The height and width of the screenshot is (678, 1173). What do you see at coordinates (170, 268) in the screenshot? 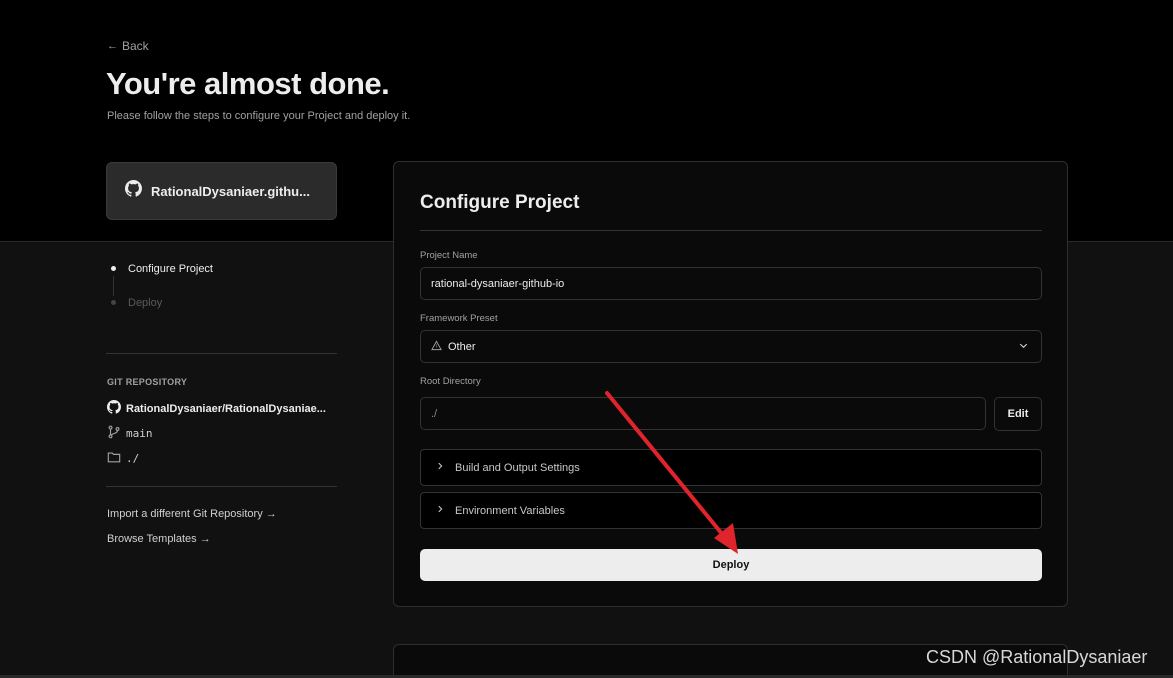
I see `step-label: Configure Project` at bounding box center [170, 268].